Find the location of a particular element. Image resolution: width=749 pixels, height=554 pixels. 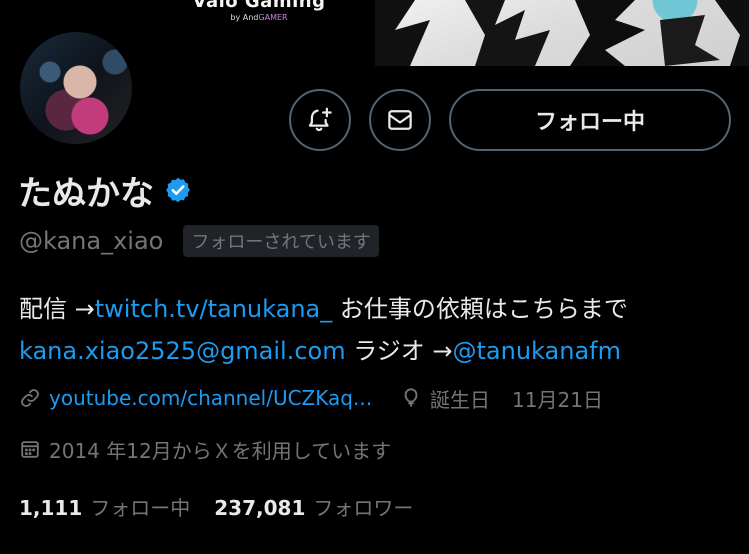

link-icon is located at coordinates (30, 398).